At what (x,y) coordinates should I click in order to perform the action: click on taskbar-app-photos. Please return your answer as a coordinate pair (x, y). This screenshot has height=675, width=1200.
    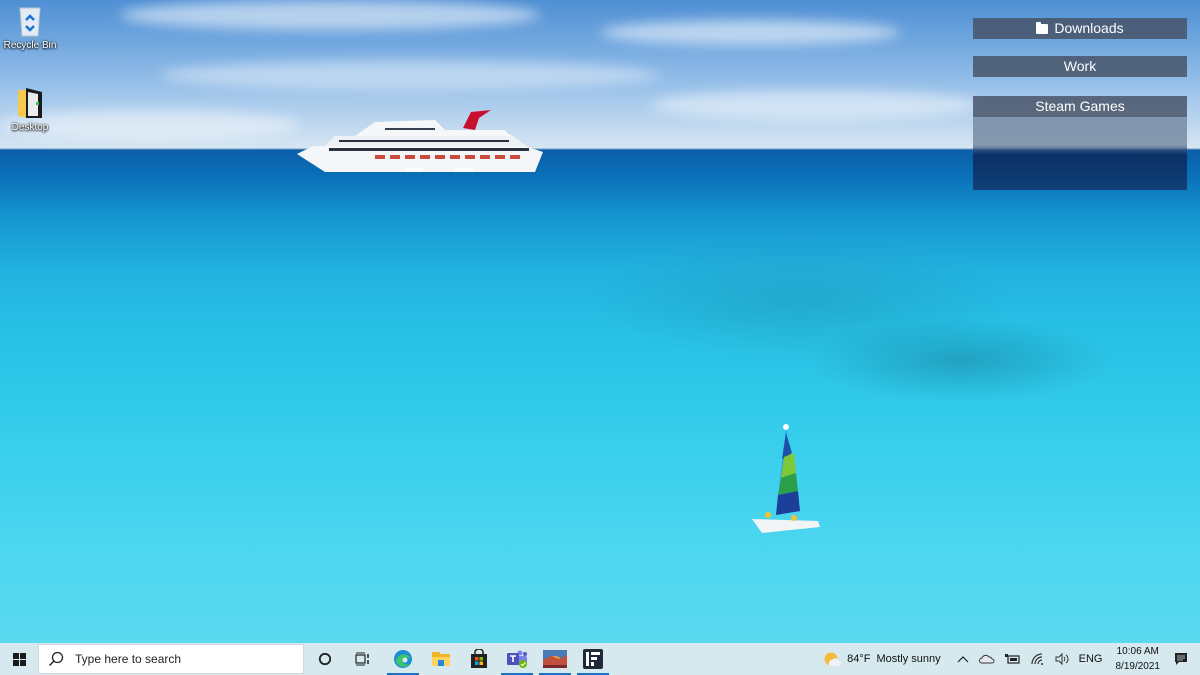
    Looking at the image, I should click on (555, 659).